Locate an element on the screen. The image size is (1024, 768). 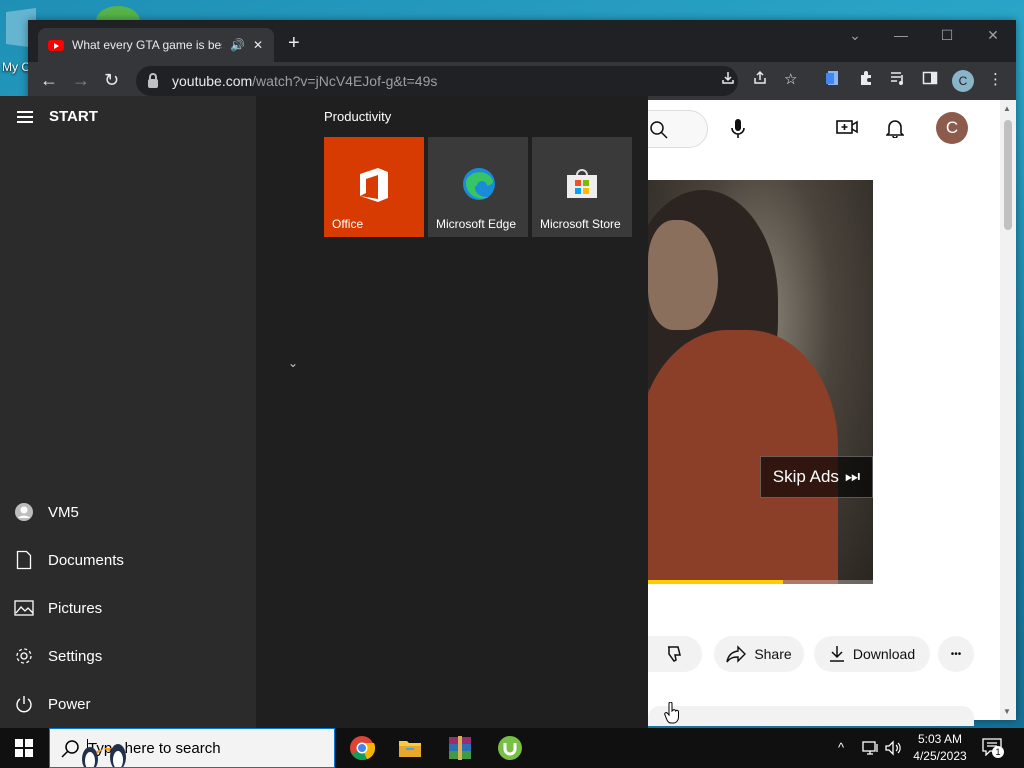
office-icon is located at coordinates (374, 185).